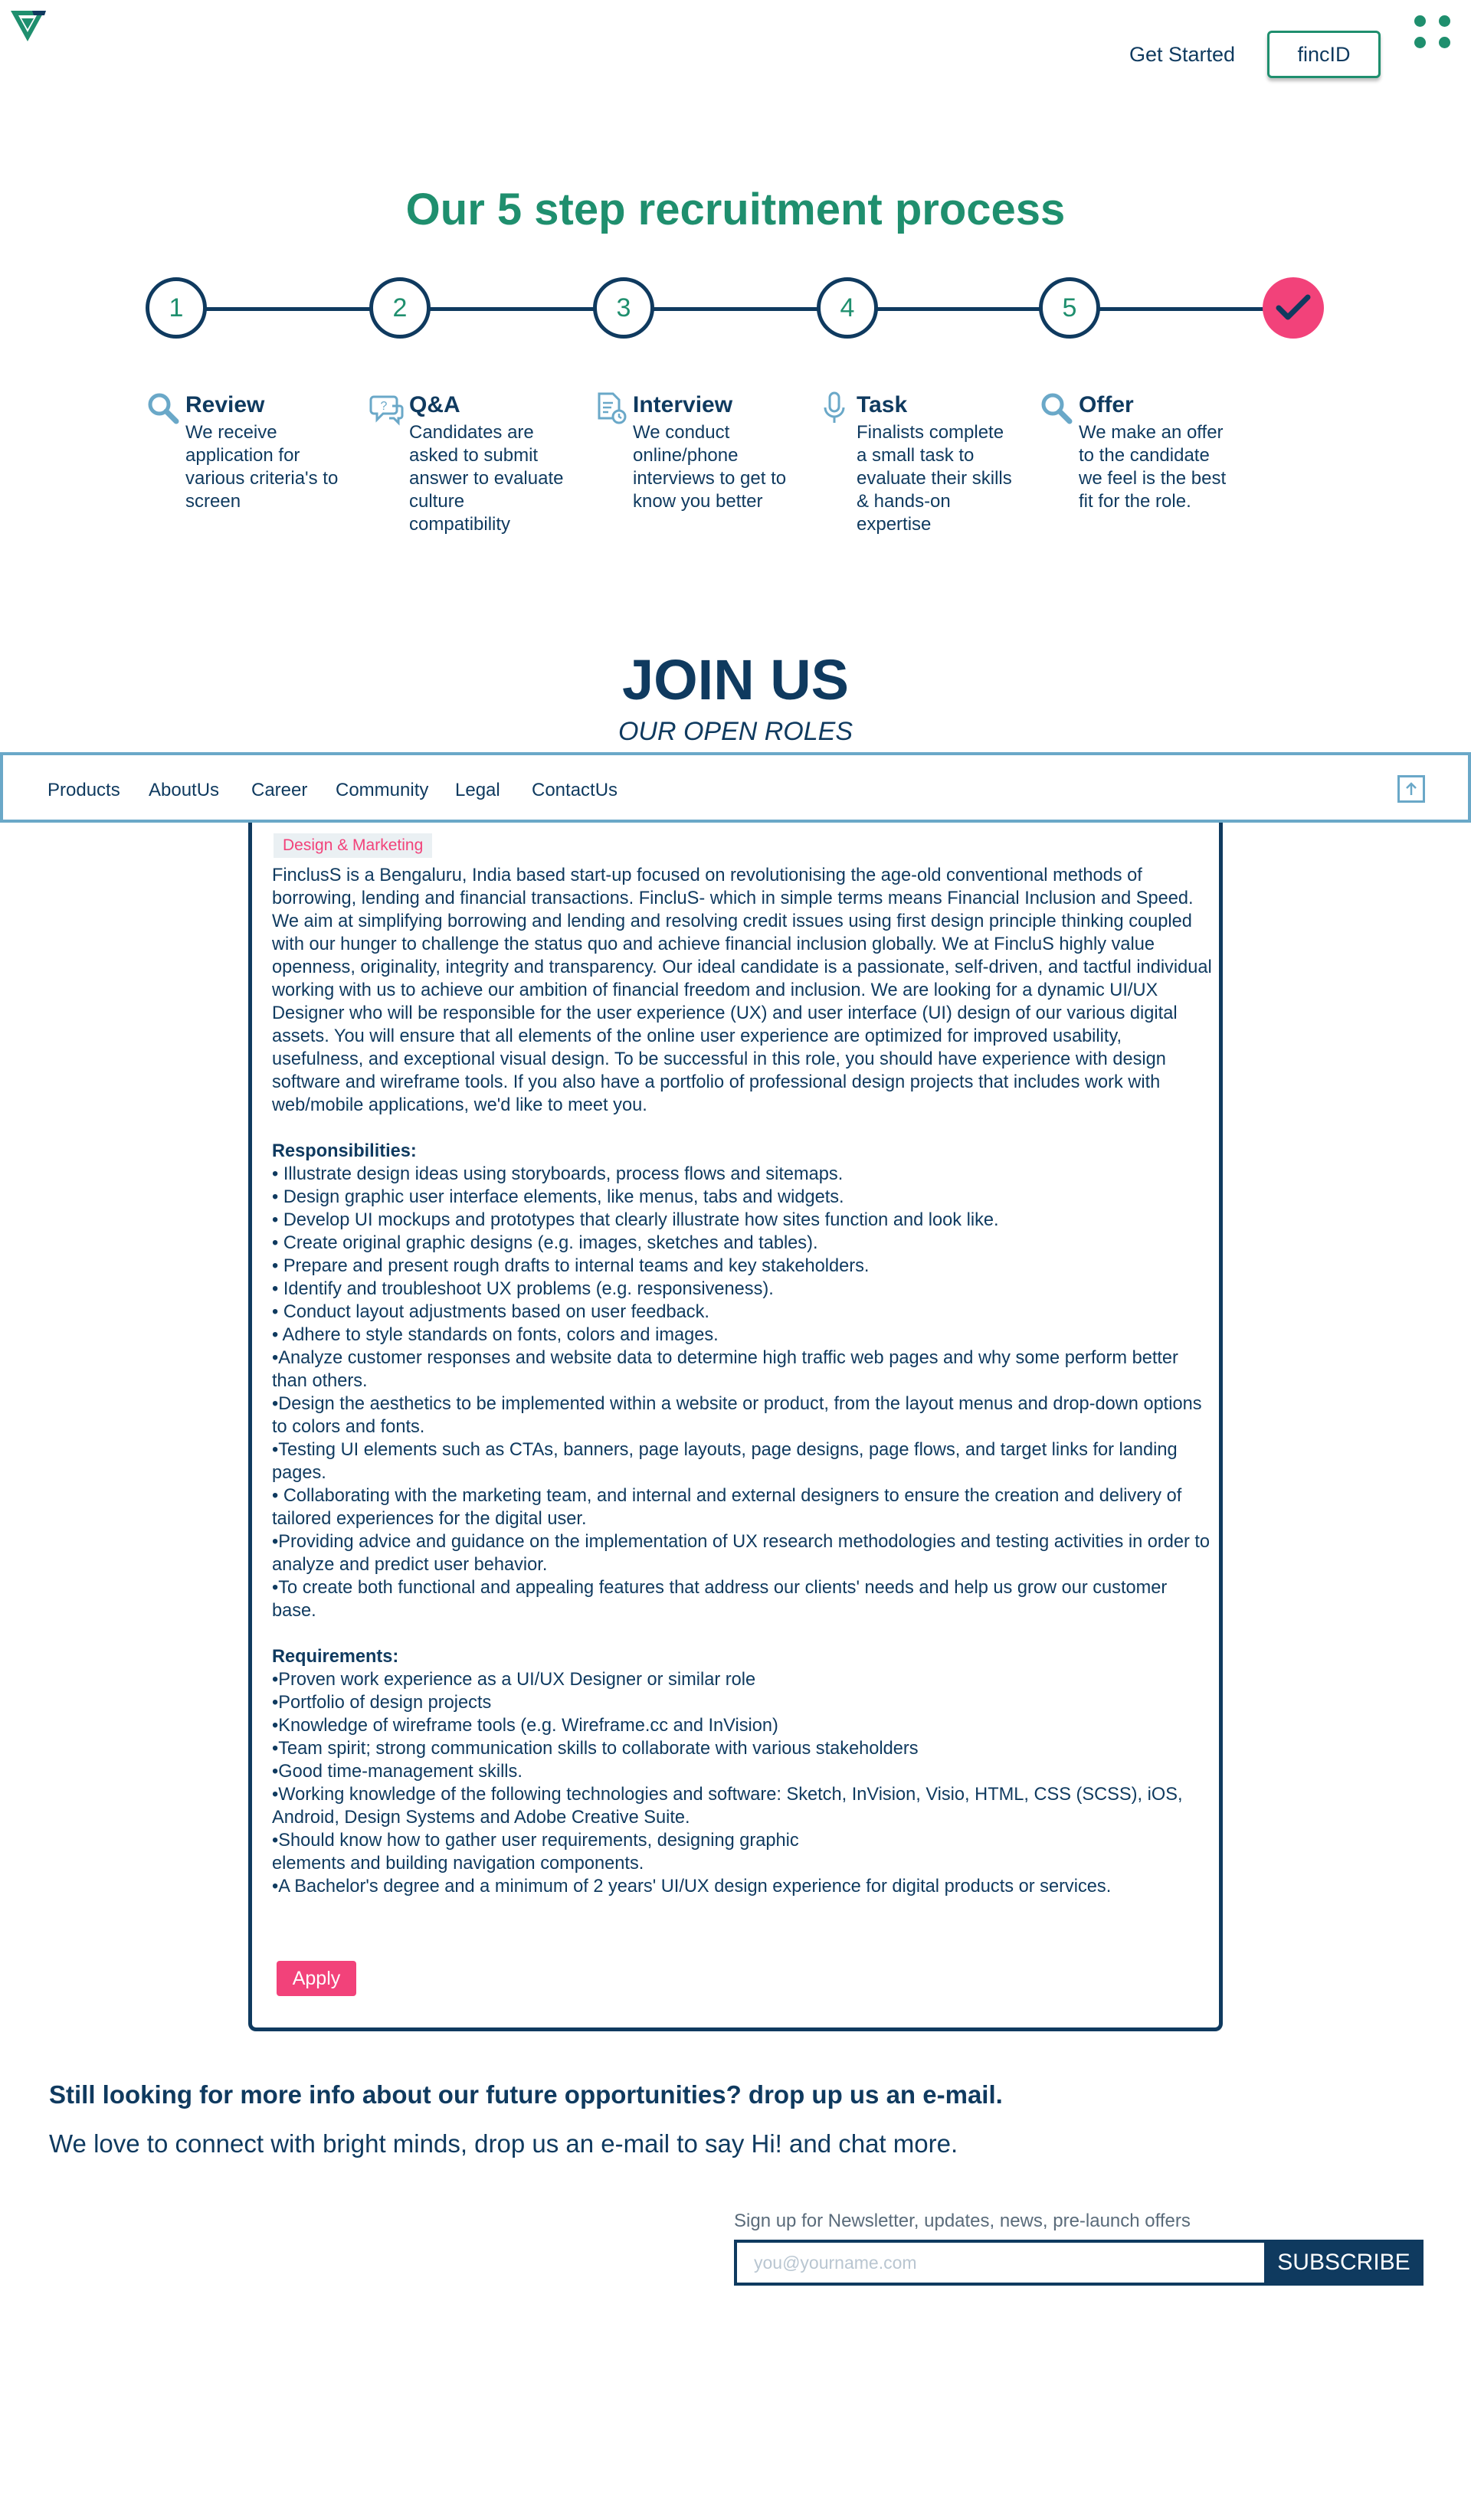 This screenshot has height=2520, width=1471. What do you see at coordinates (999, 2263) in the screenshot?
I see `newsletter-email-input` at bounding box center [999, 2263].